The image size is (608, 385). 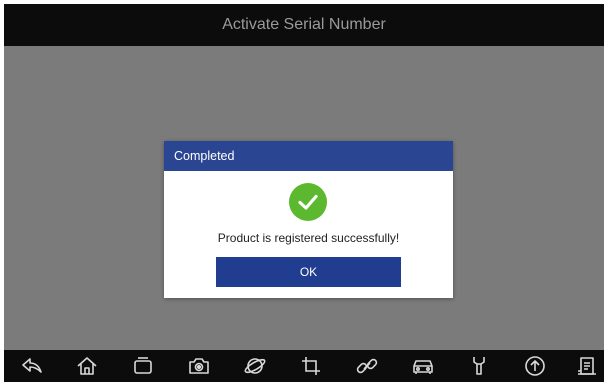 What do you see at coordinates (535, 366) in the screenshot?
I see `upload-icon` at bounding box center [535, 366].